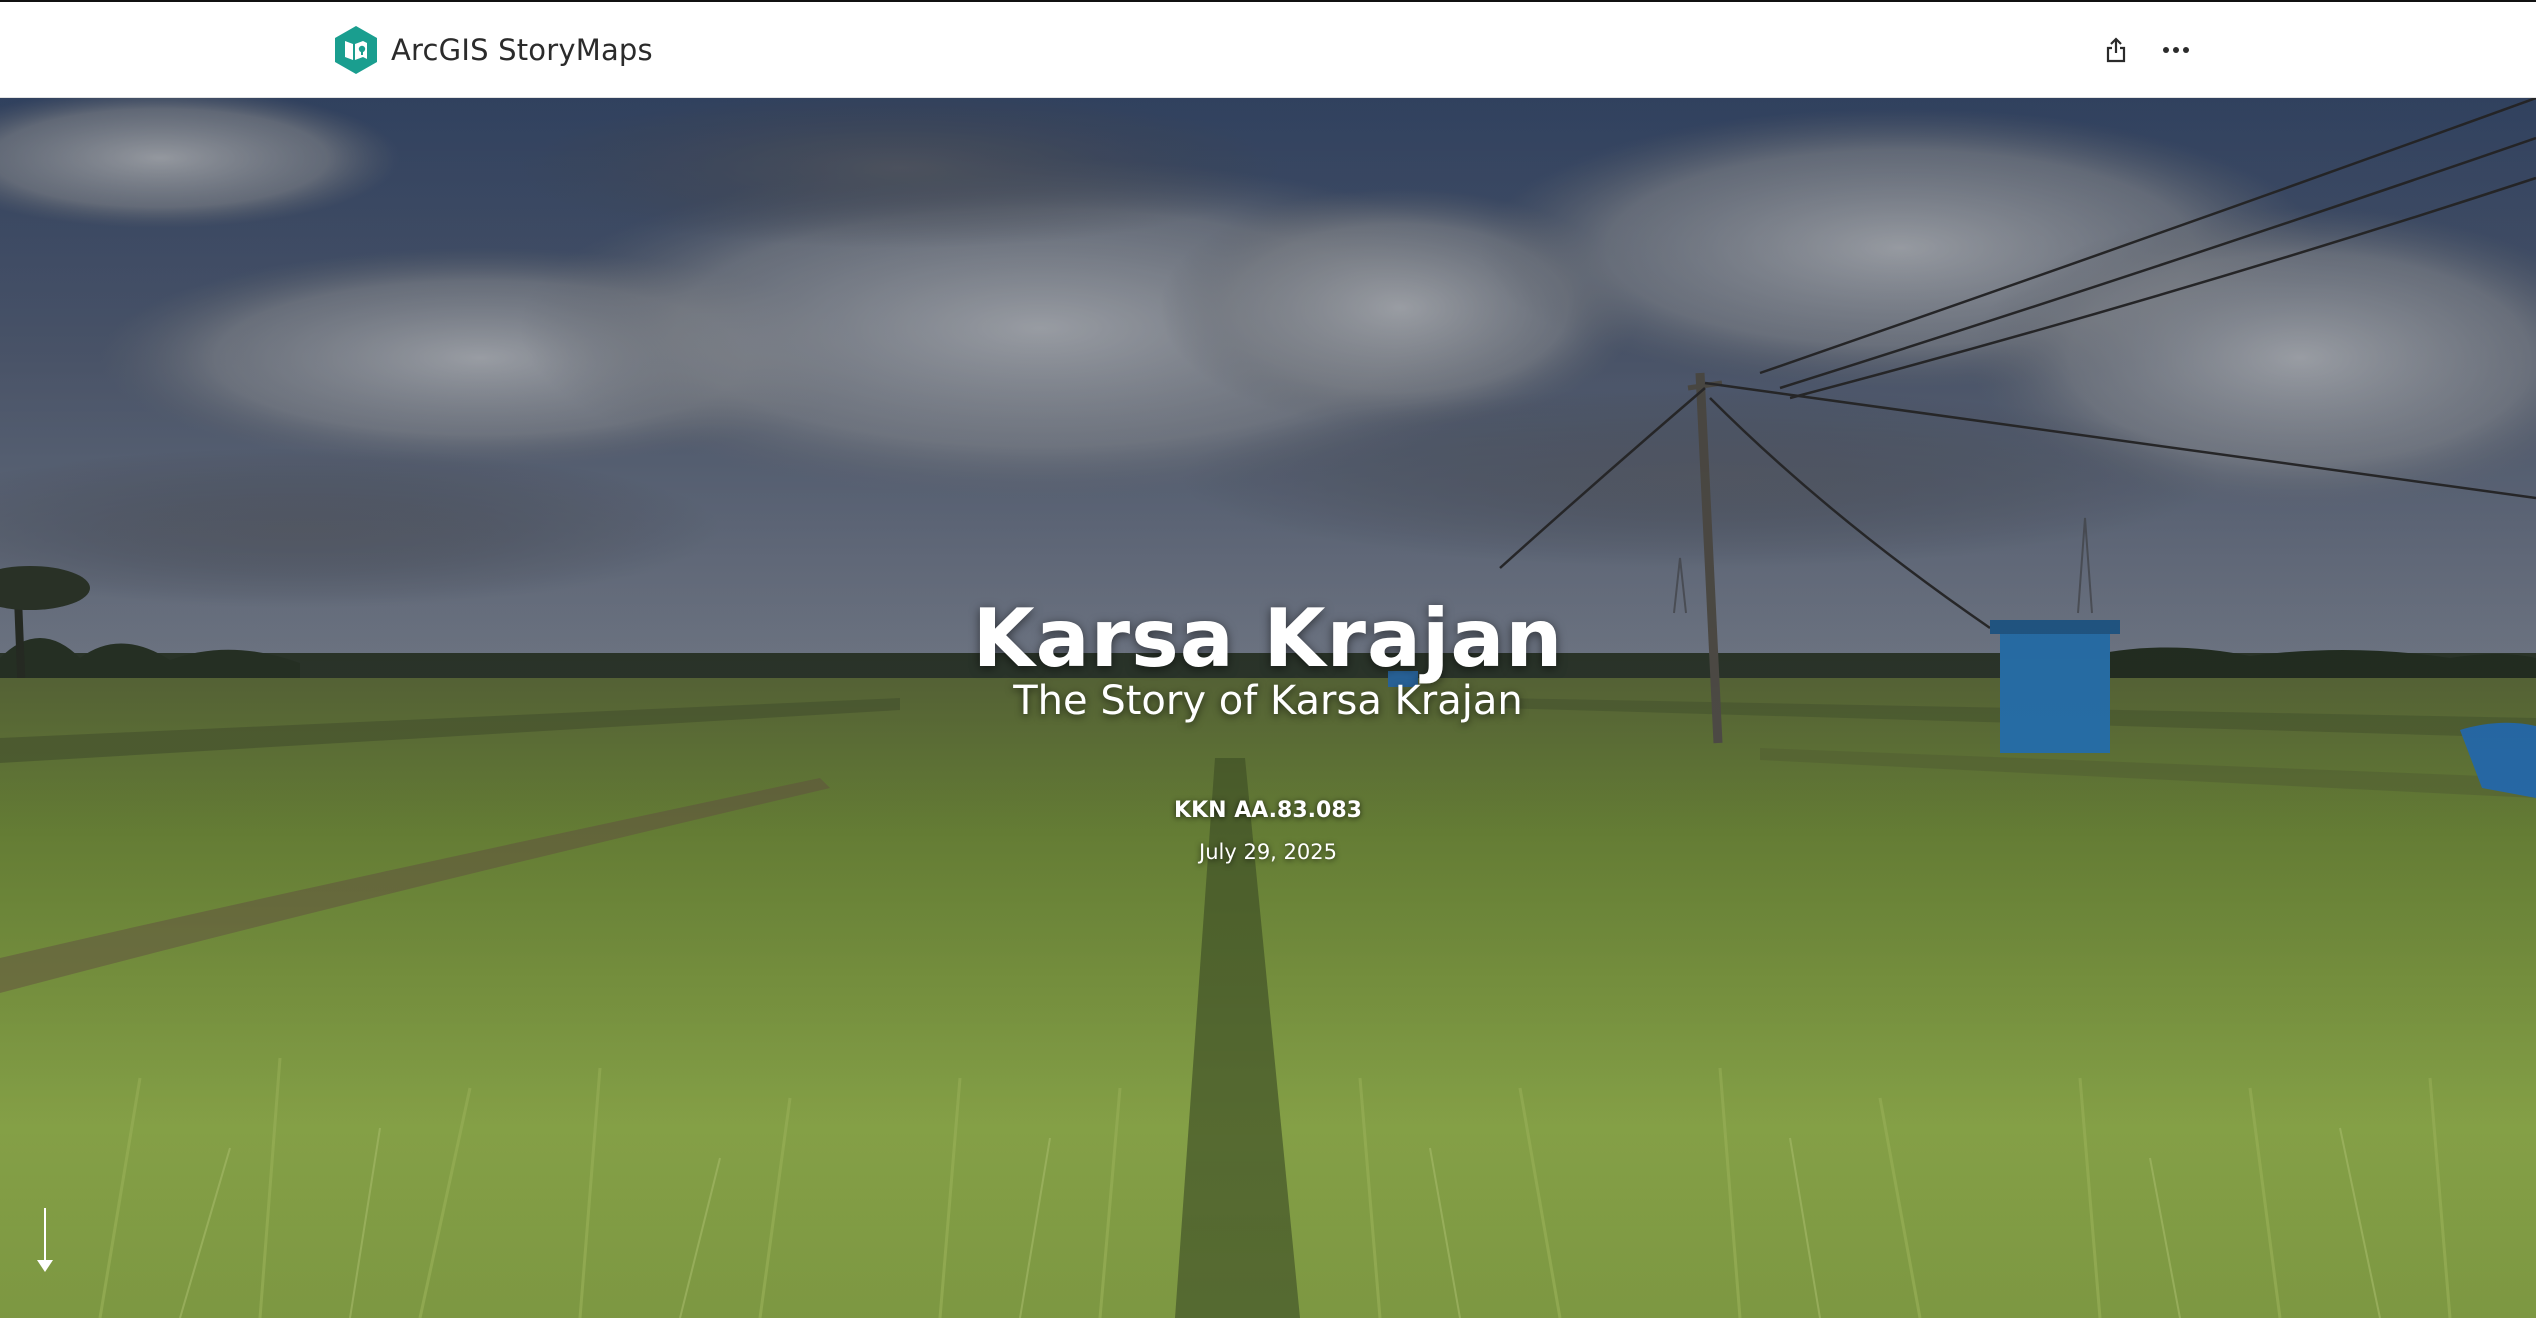  Describe the element at coordinates (1268, 701) in the screenshot. I see `story-subtitle: The Story of Karsa Krajan` at that location.